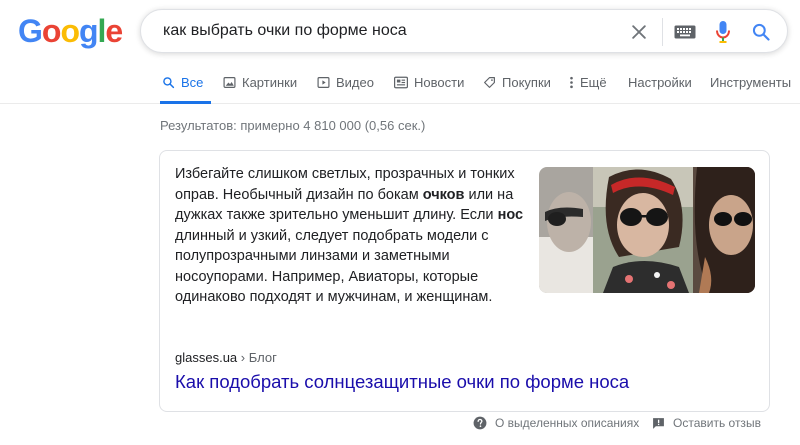  I want to click on tab-label: Новости, so click(439, 82).